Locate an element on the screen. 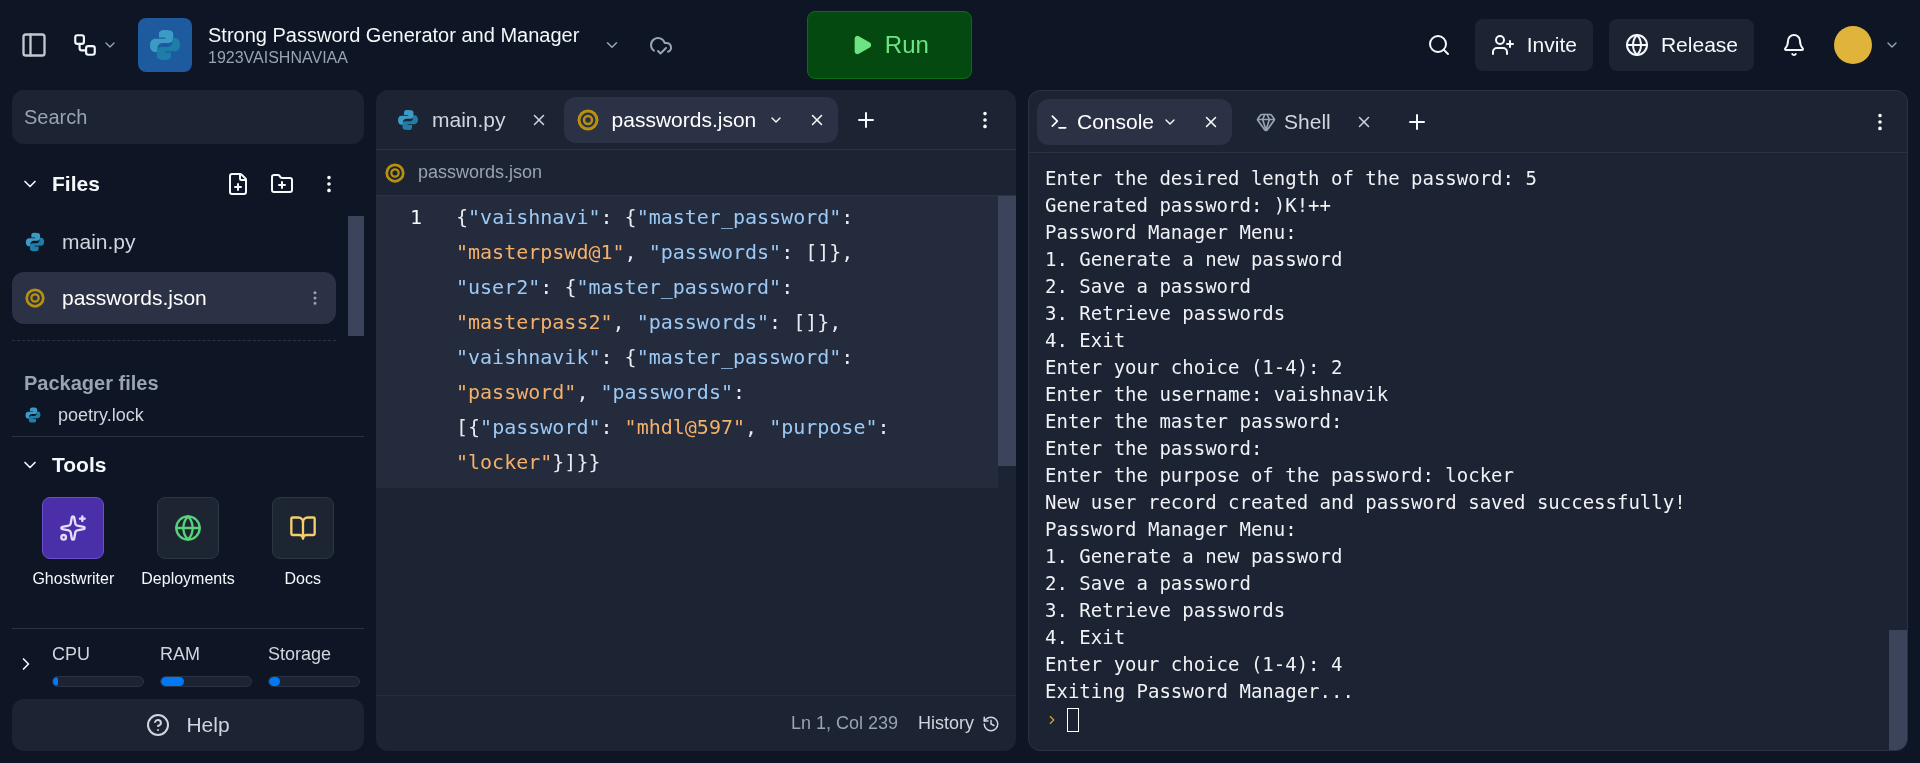 The width and height of the screenshot is (1920, 763). sidebar-toggle-icon is located at coordinates (34, 45).